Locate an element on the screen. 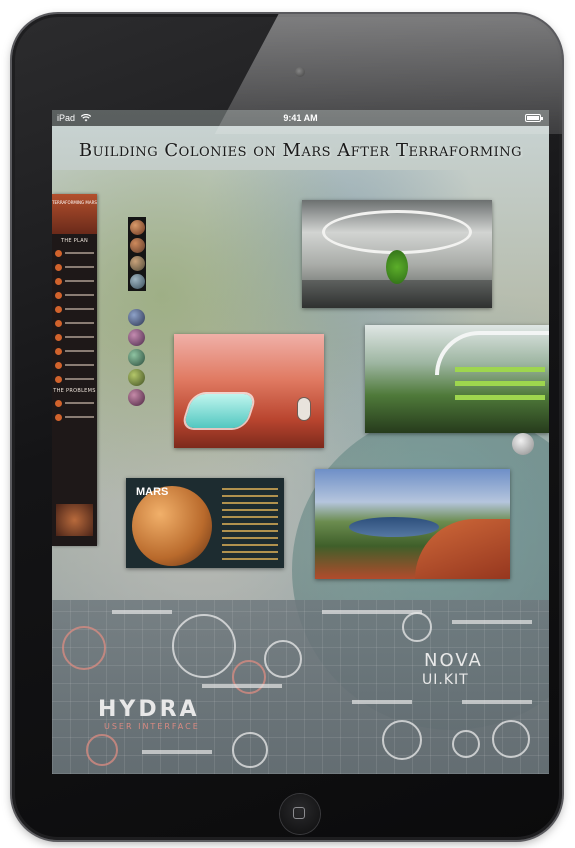  poster-title: MARS is located at coordinates (152, 492).